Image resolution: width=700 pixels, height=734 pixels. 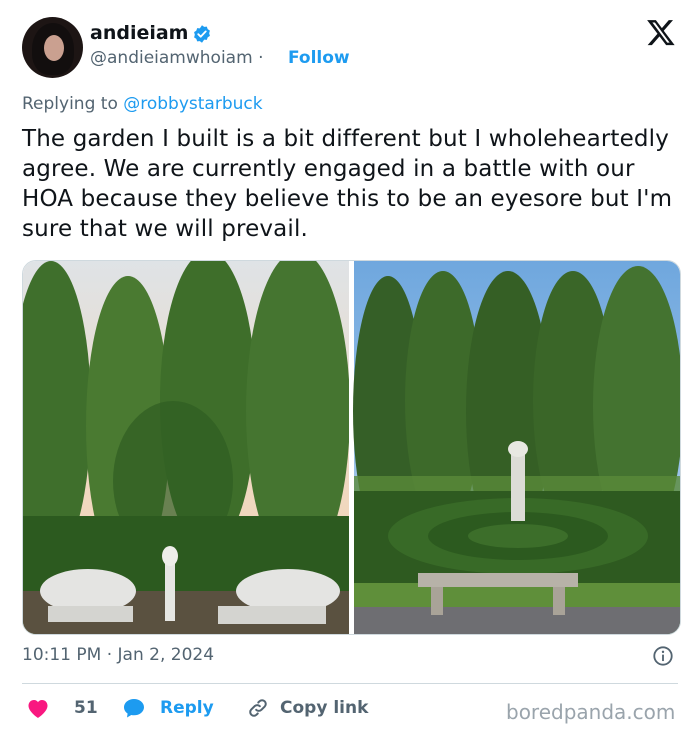 I want to click on display-name: andieiam, so click(x=139, y=33).